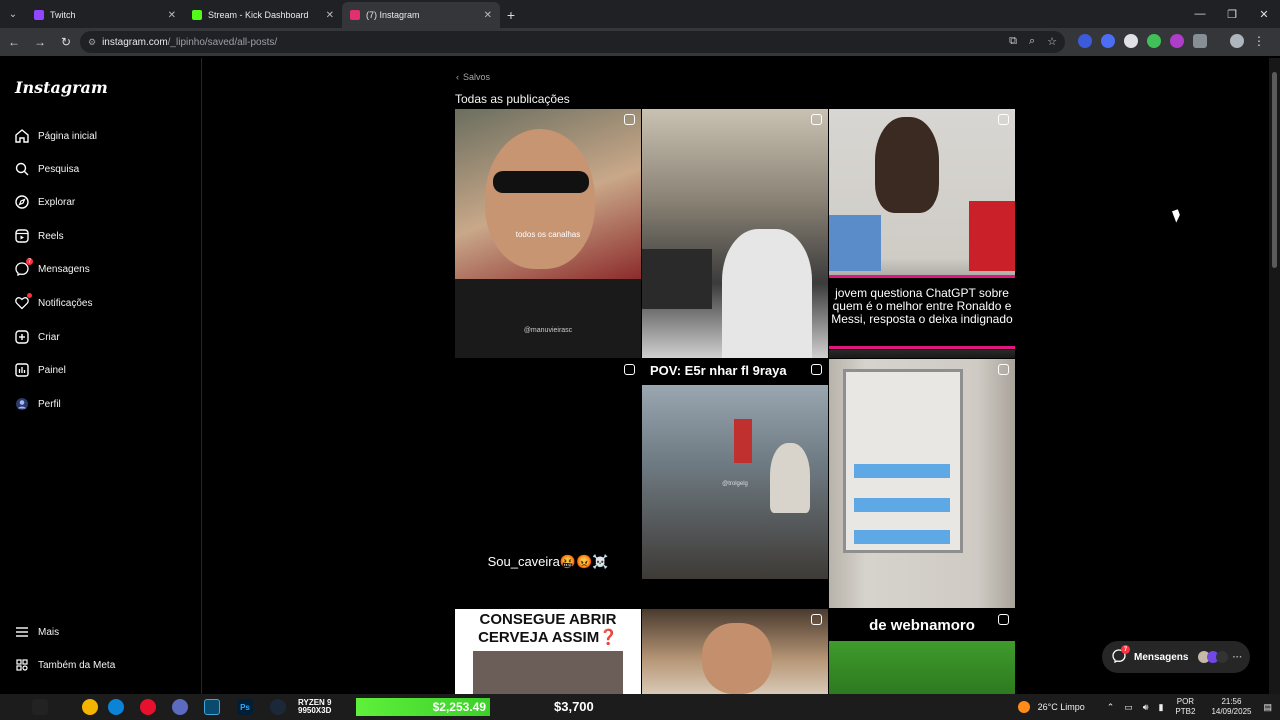 Image resolution: width=1280 pixels, height=720 pixels. Describe the element at coordinates (1259, 41) in the screenshot. I see `kebab-menu-icon: ⋮` at that location.